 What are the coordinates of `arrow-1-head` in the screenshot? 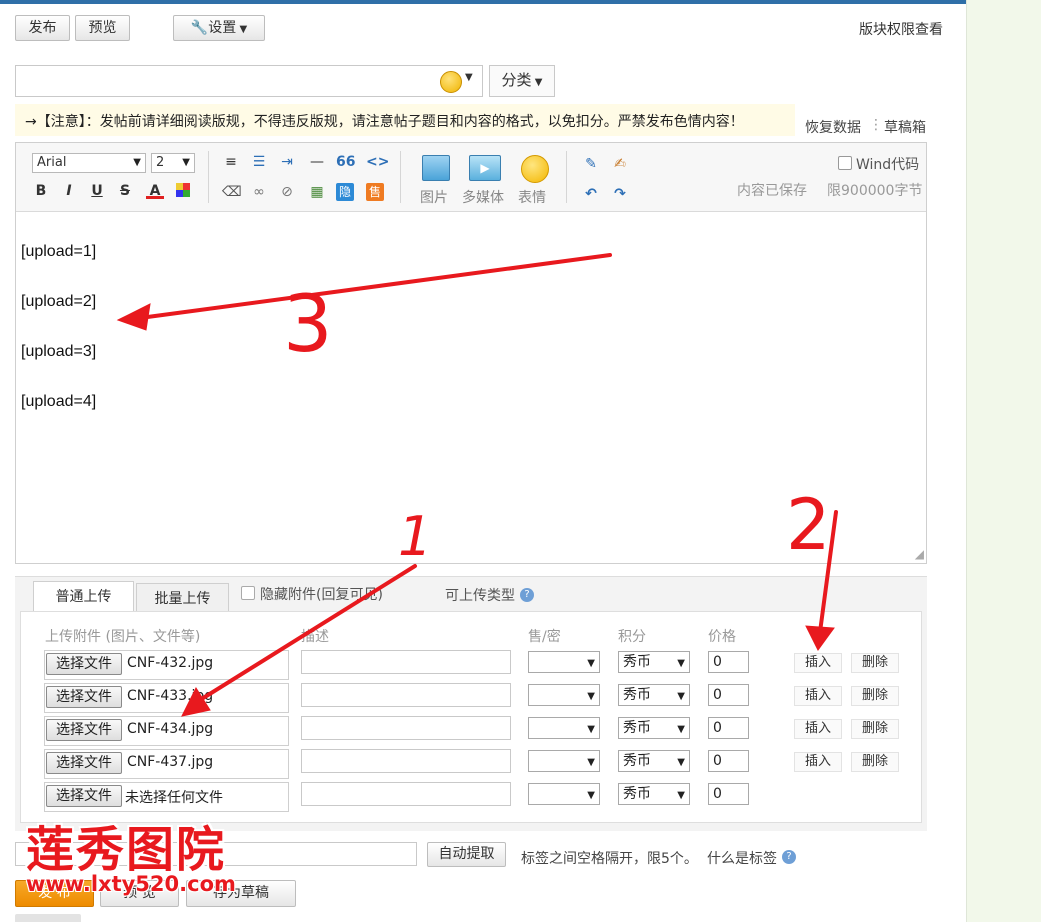 It's located at (196, 701).